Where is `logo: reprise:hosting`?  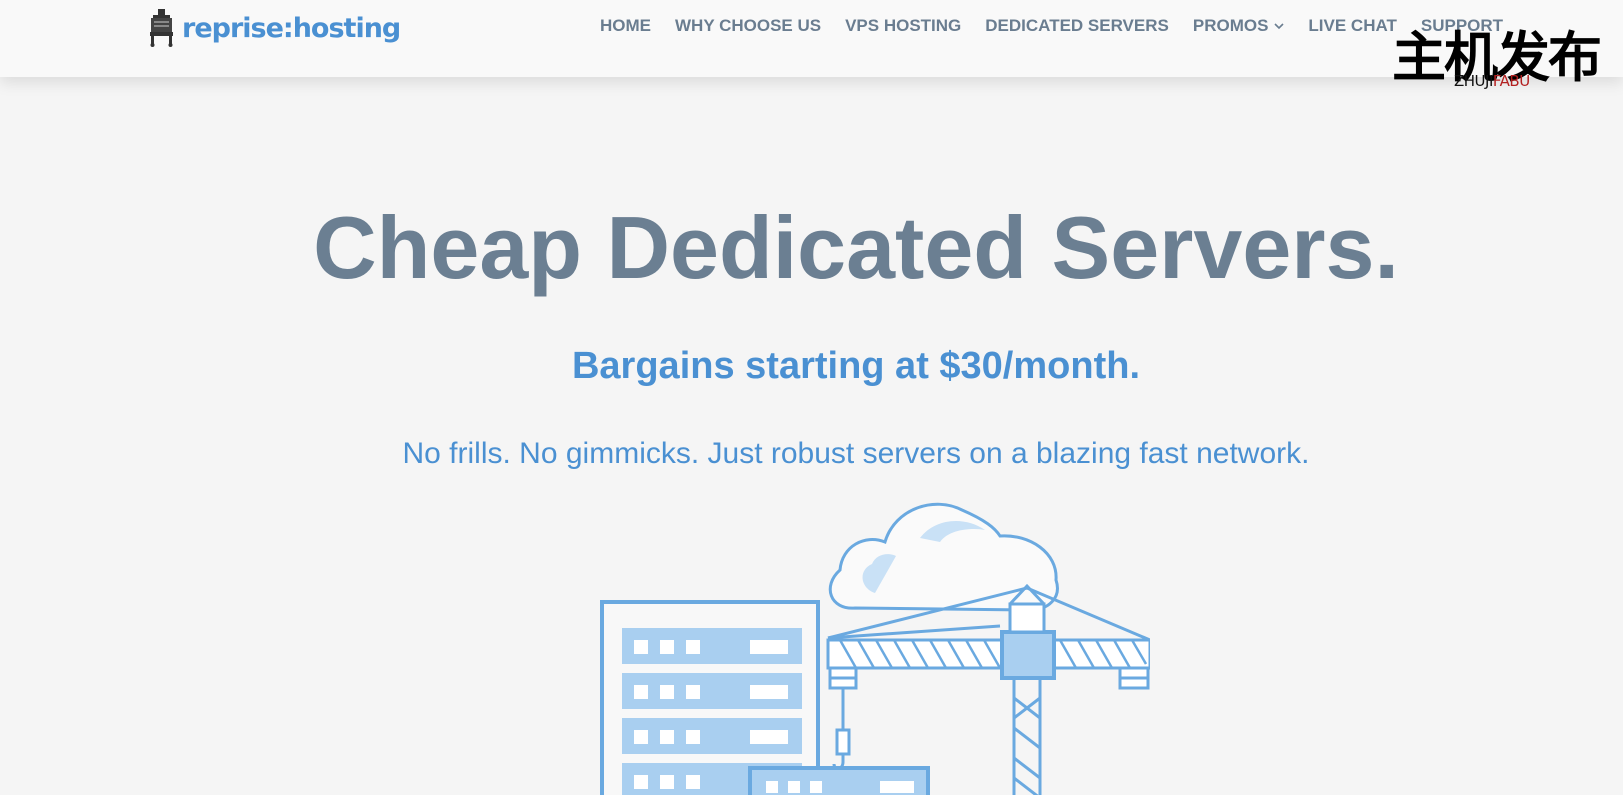
logo: reprise:hosting is located at coordinates (274, 28).